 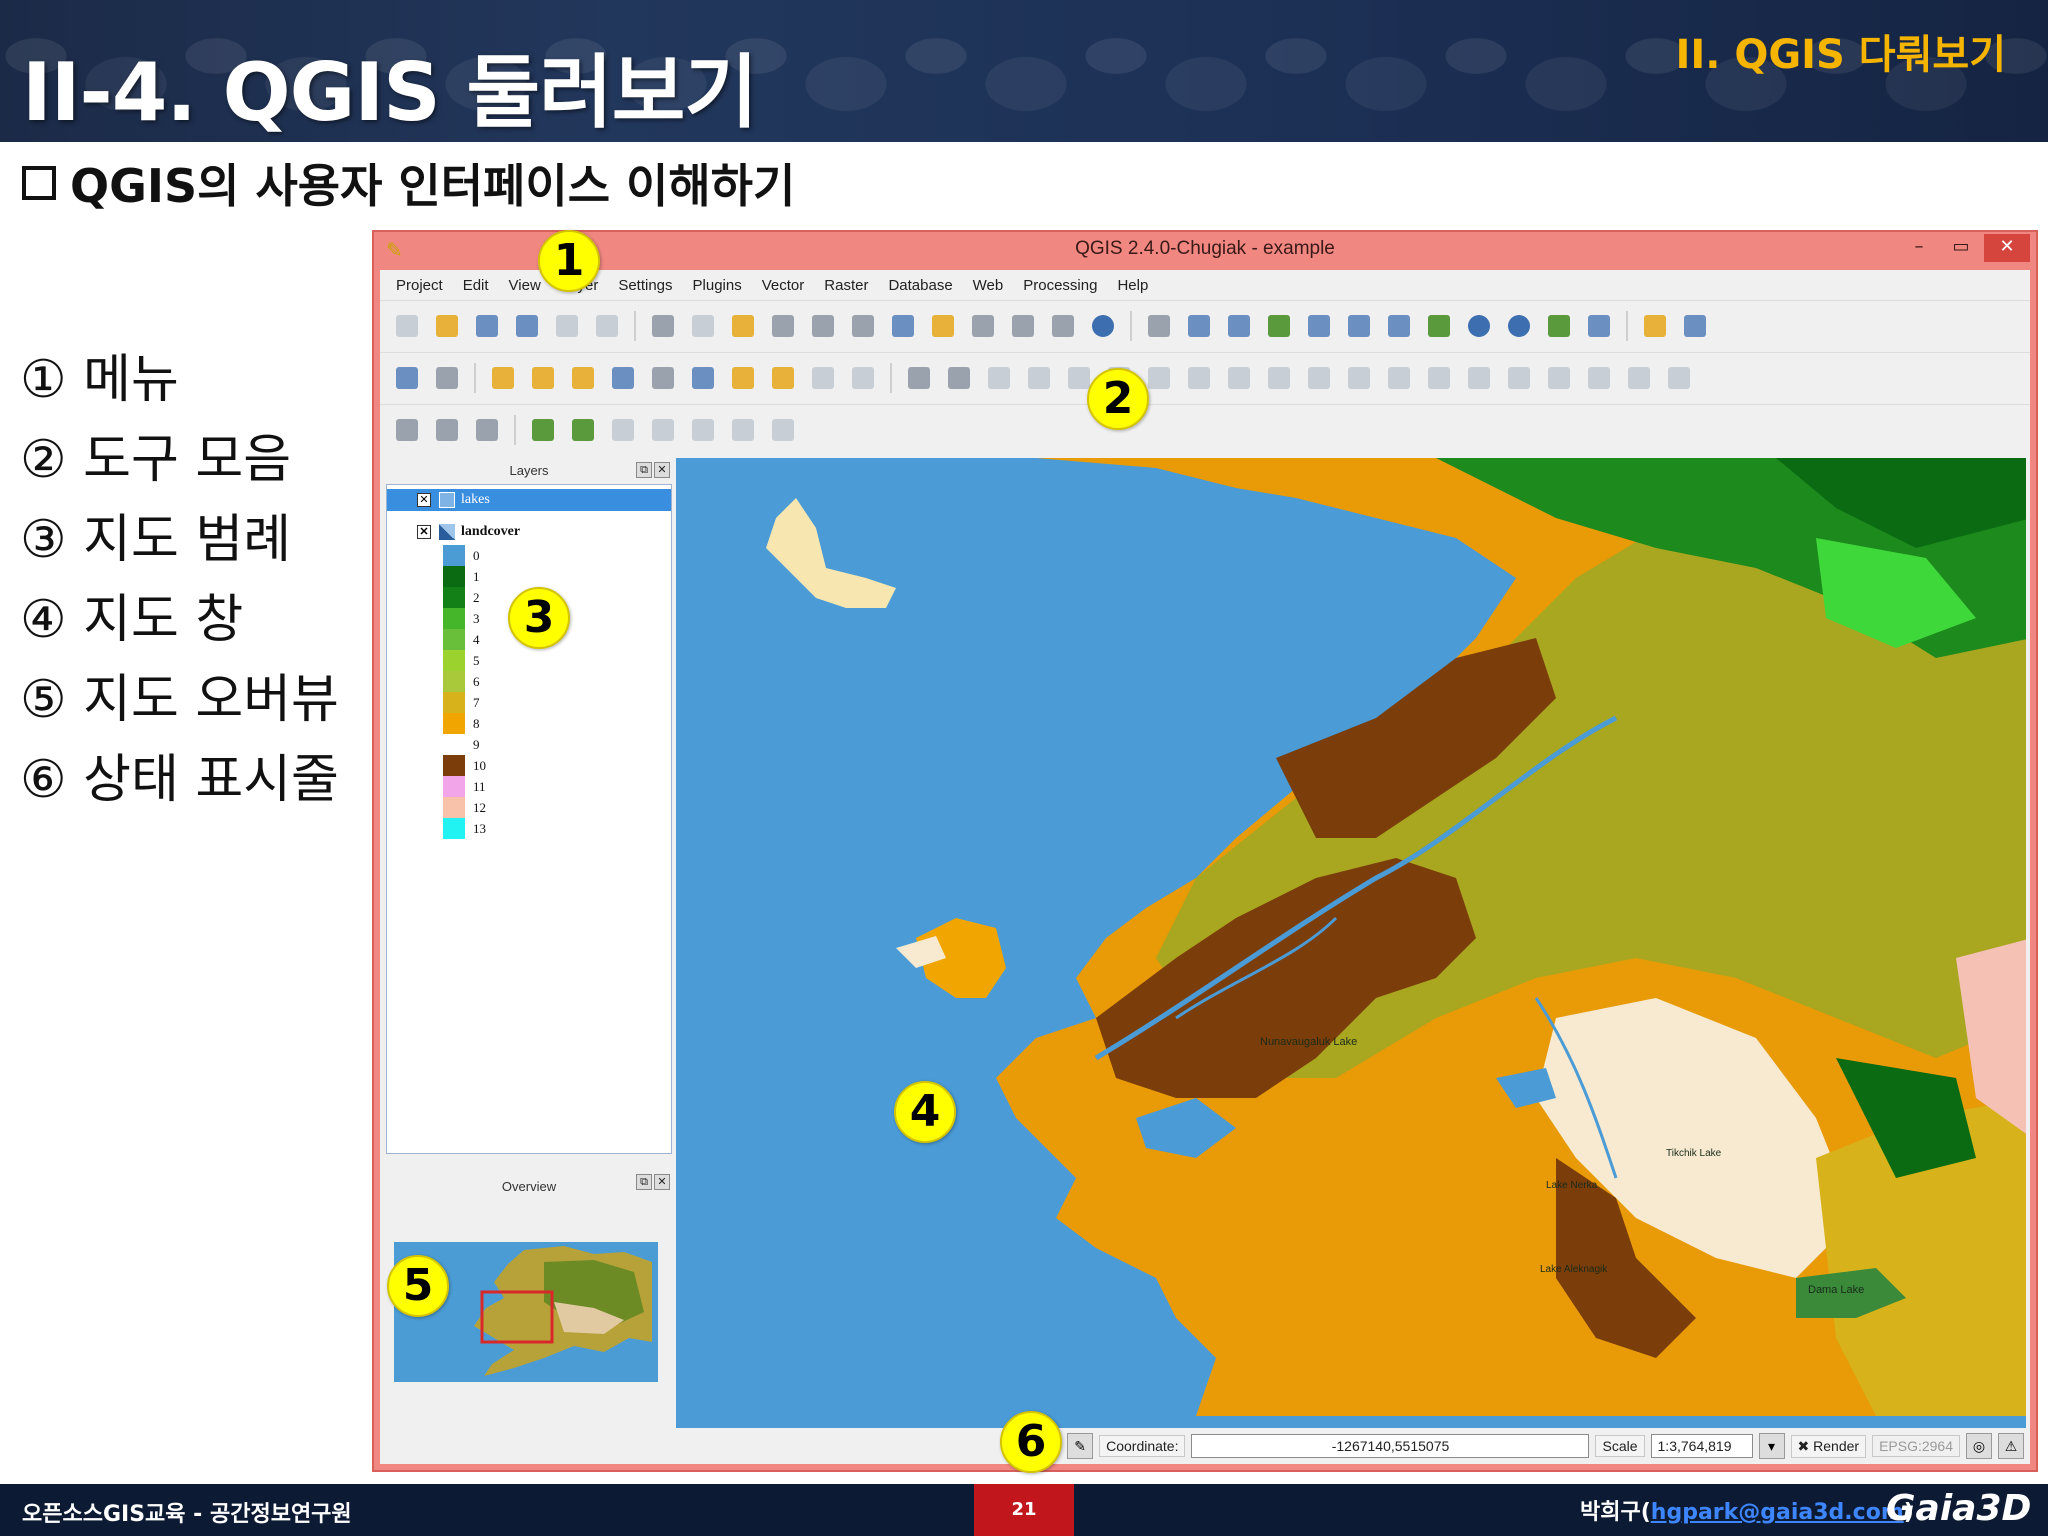 What do you see at coordinates (1205, 251) in the screenshot?
I see `window-titlebar: ✎ QGIS 2.4.0-Chugiak - example – ▭ ✕` at bounding box center [1205, 251].